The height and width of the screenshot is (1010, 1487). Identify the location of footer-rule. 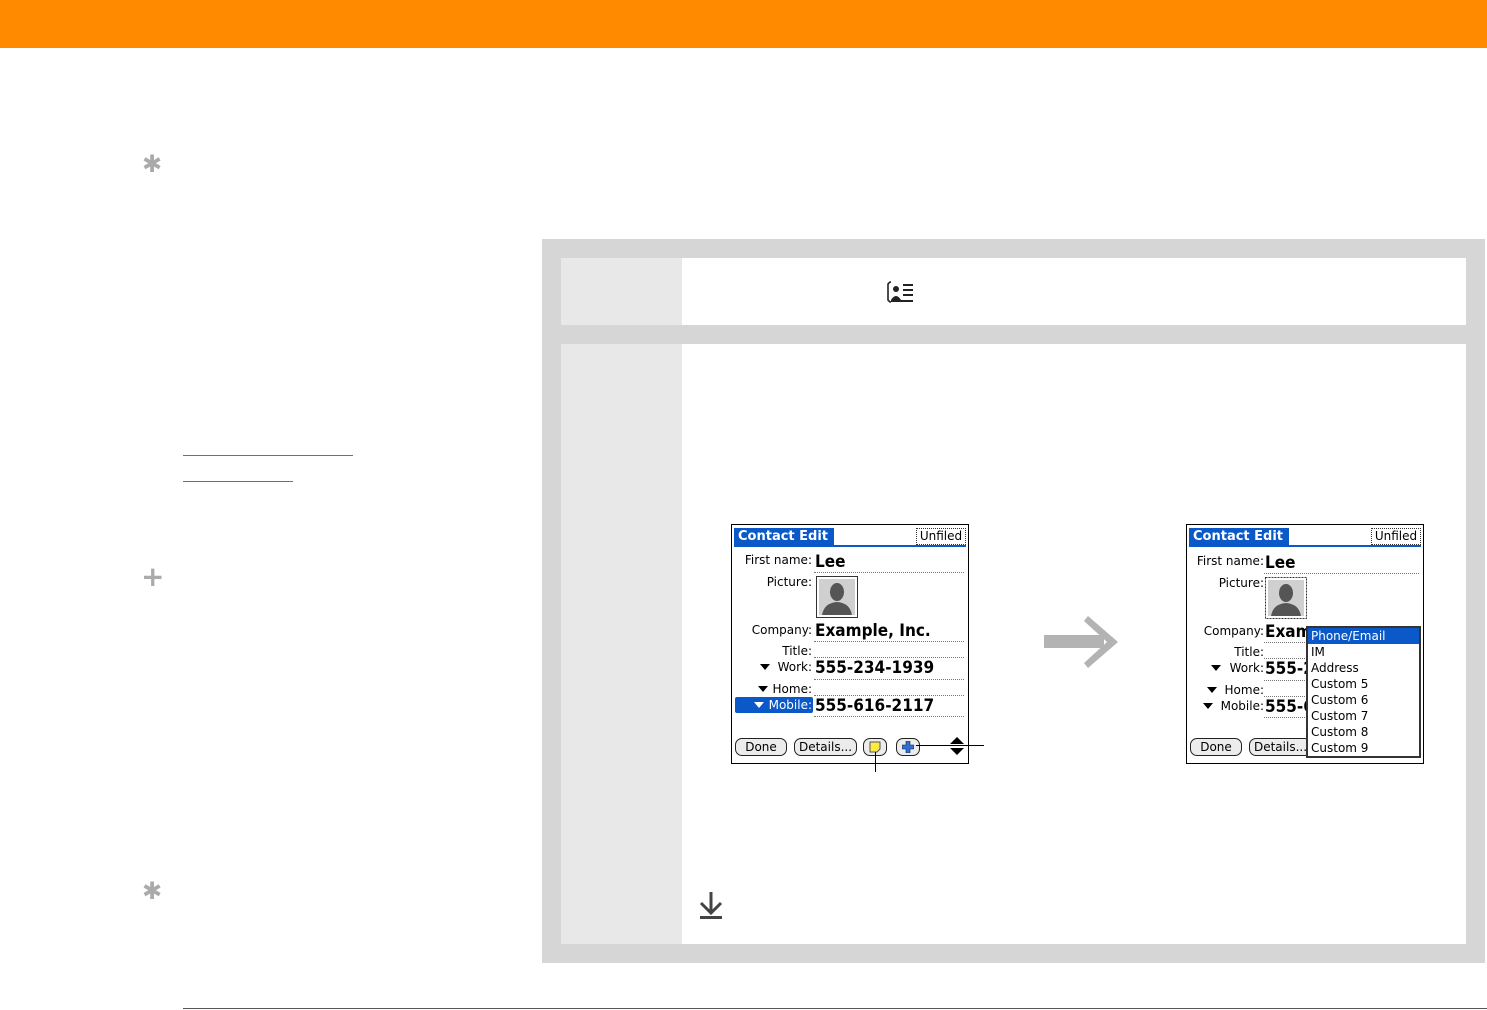
(835, 1008).